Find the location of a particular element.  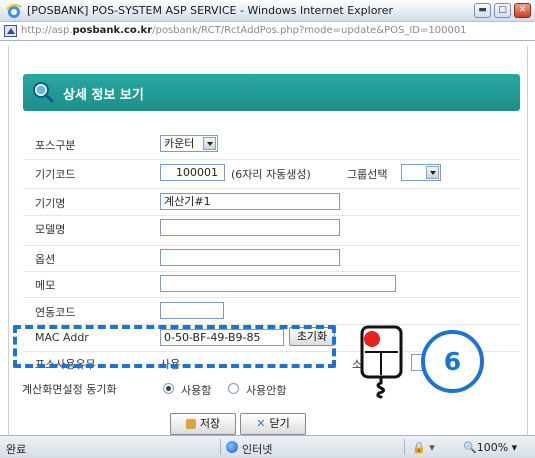

sync-nouse-radio is located at coordinates (233, 388).